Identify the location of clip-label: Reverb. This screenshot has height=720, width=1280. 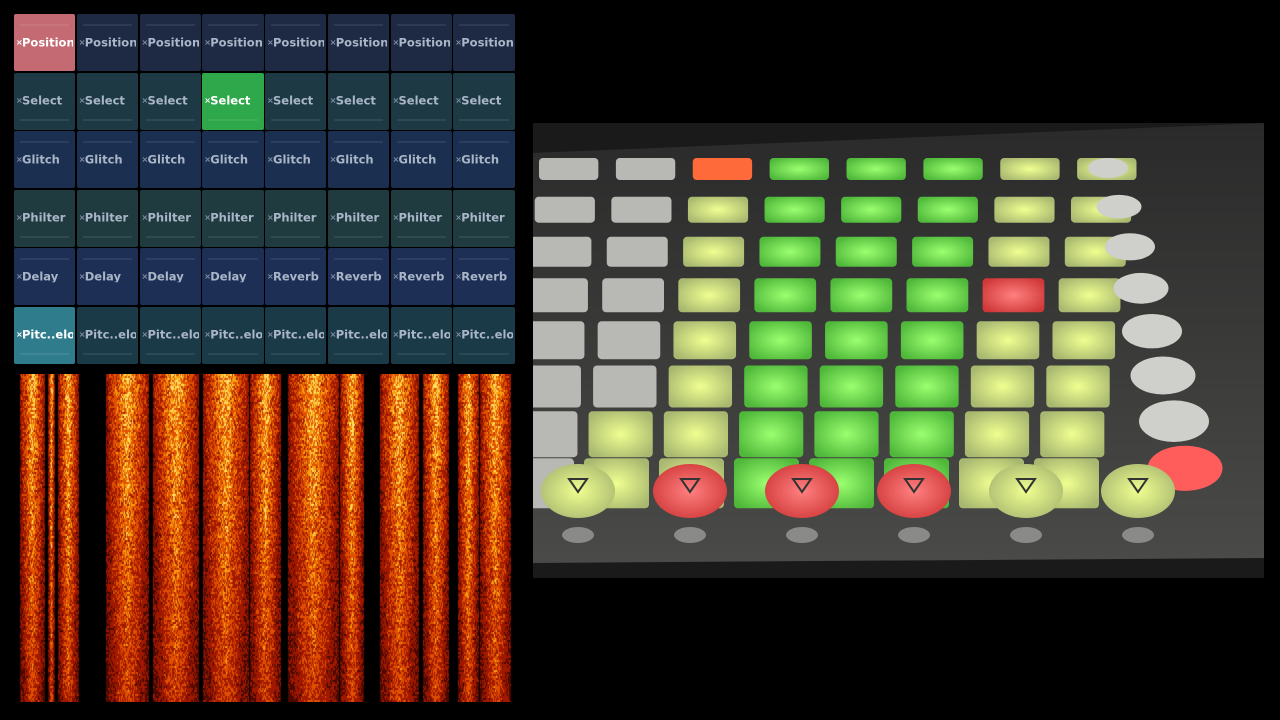
(421, 276).